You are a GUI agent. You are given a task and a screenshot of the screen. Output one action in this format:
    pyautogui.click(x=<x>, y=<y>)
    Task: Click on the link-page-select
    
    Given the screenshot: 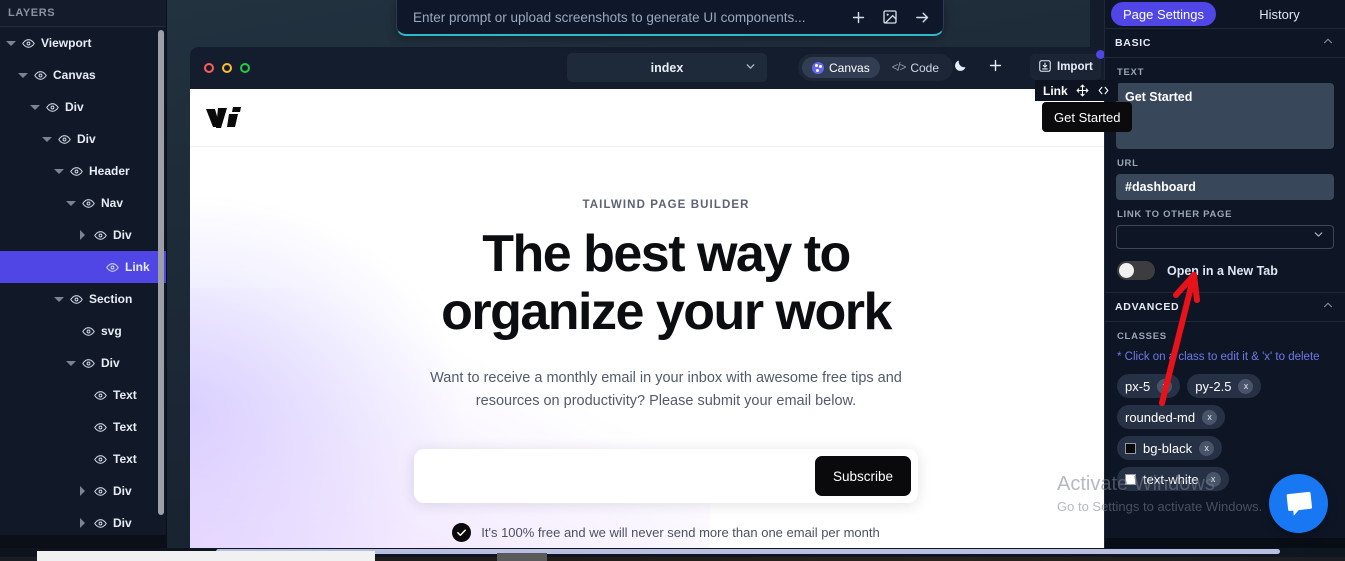 What is the action you would take?
    pyautogui.click(x=1225, y=237)
    